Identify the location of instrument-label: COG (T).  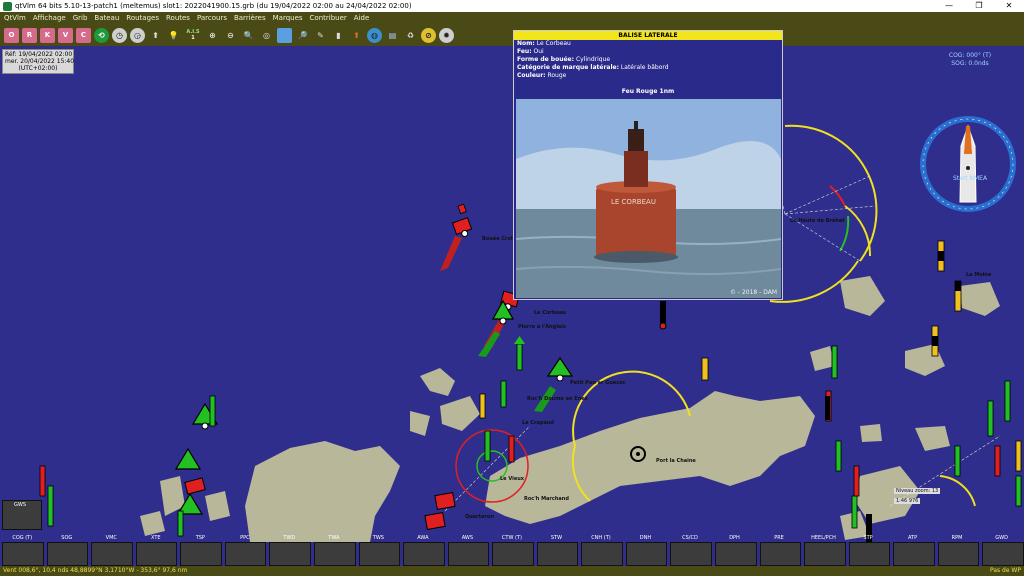
(22, 538).